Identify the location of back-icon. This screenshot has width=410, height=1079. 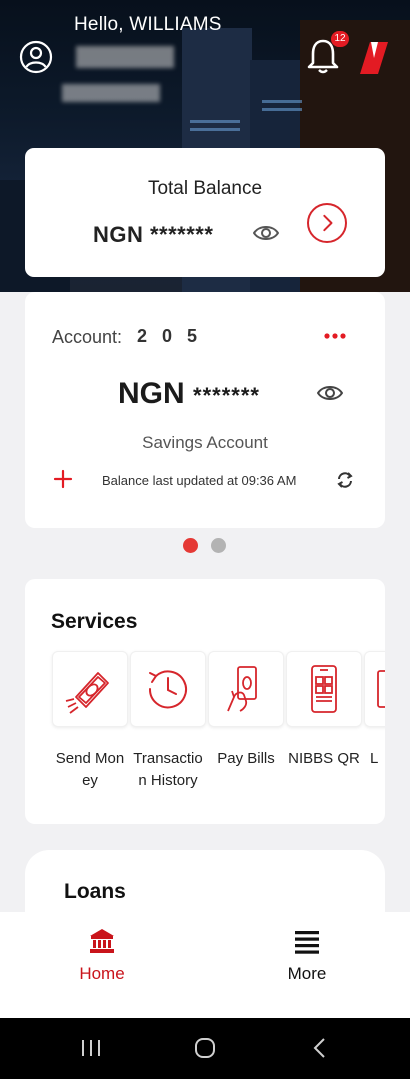
(320, 1048).